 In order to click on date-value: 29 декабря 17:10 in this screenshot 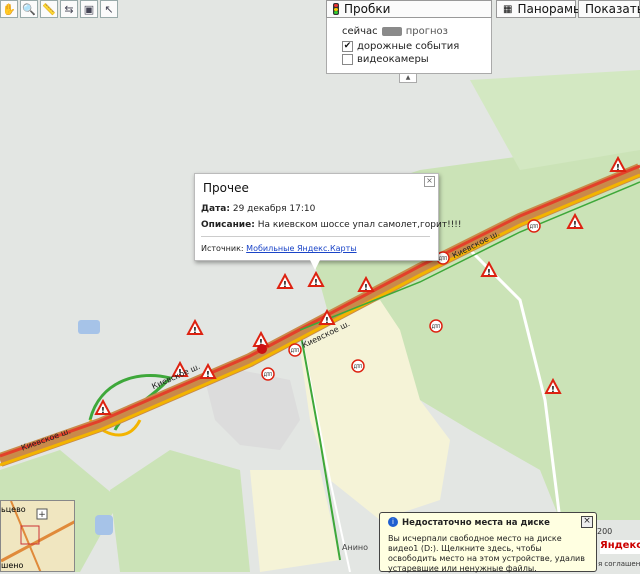, I will do `click(274, 209)`.